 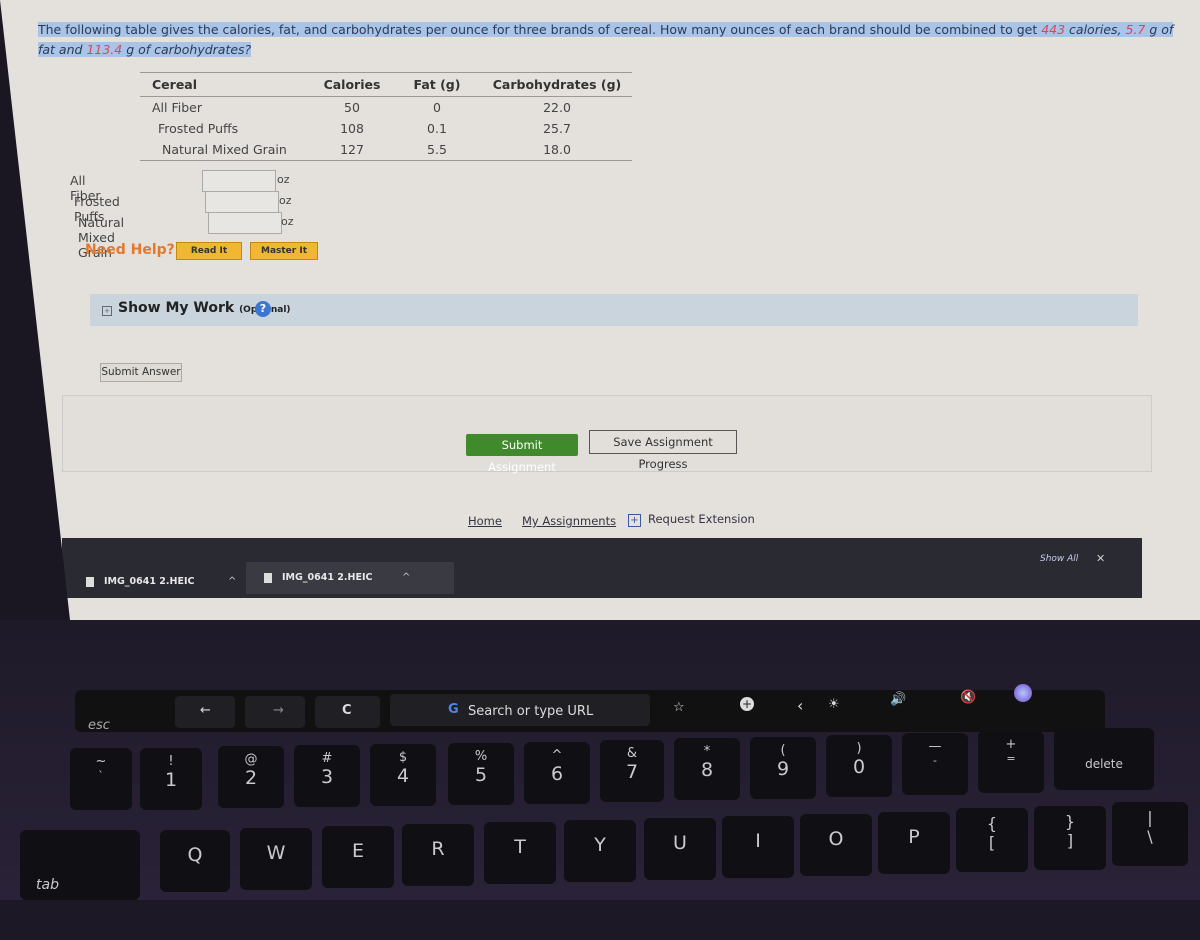 I want to click on key-minus: — -, so click(x=935, y=764).